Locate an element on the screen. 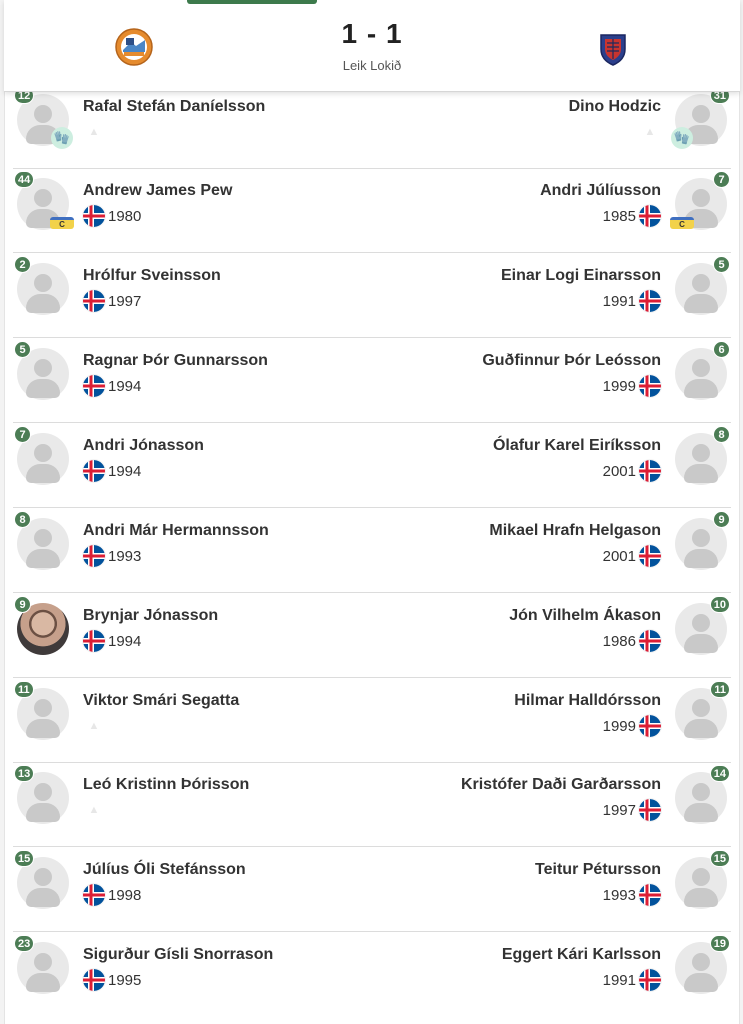 The width and height of the screenshot is (743, 1024). right-player-name: Teitur Pétursson is located at coordinates (598, 870).